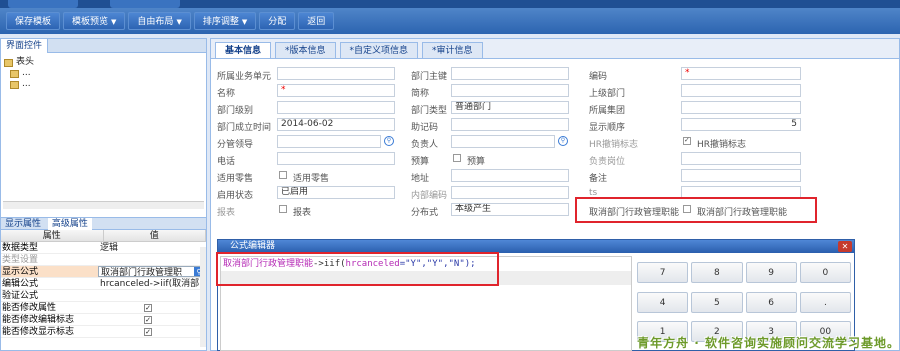 Image resolution: width=900 pixels, height=351 pixels. Describe the element at coordinates (103, 46) in the screenshot. I see `left-panel-header: 界面控件` at that location.